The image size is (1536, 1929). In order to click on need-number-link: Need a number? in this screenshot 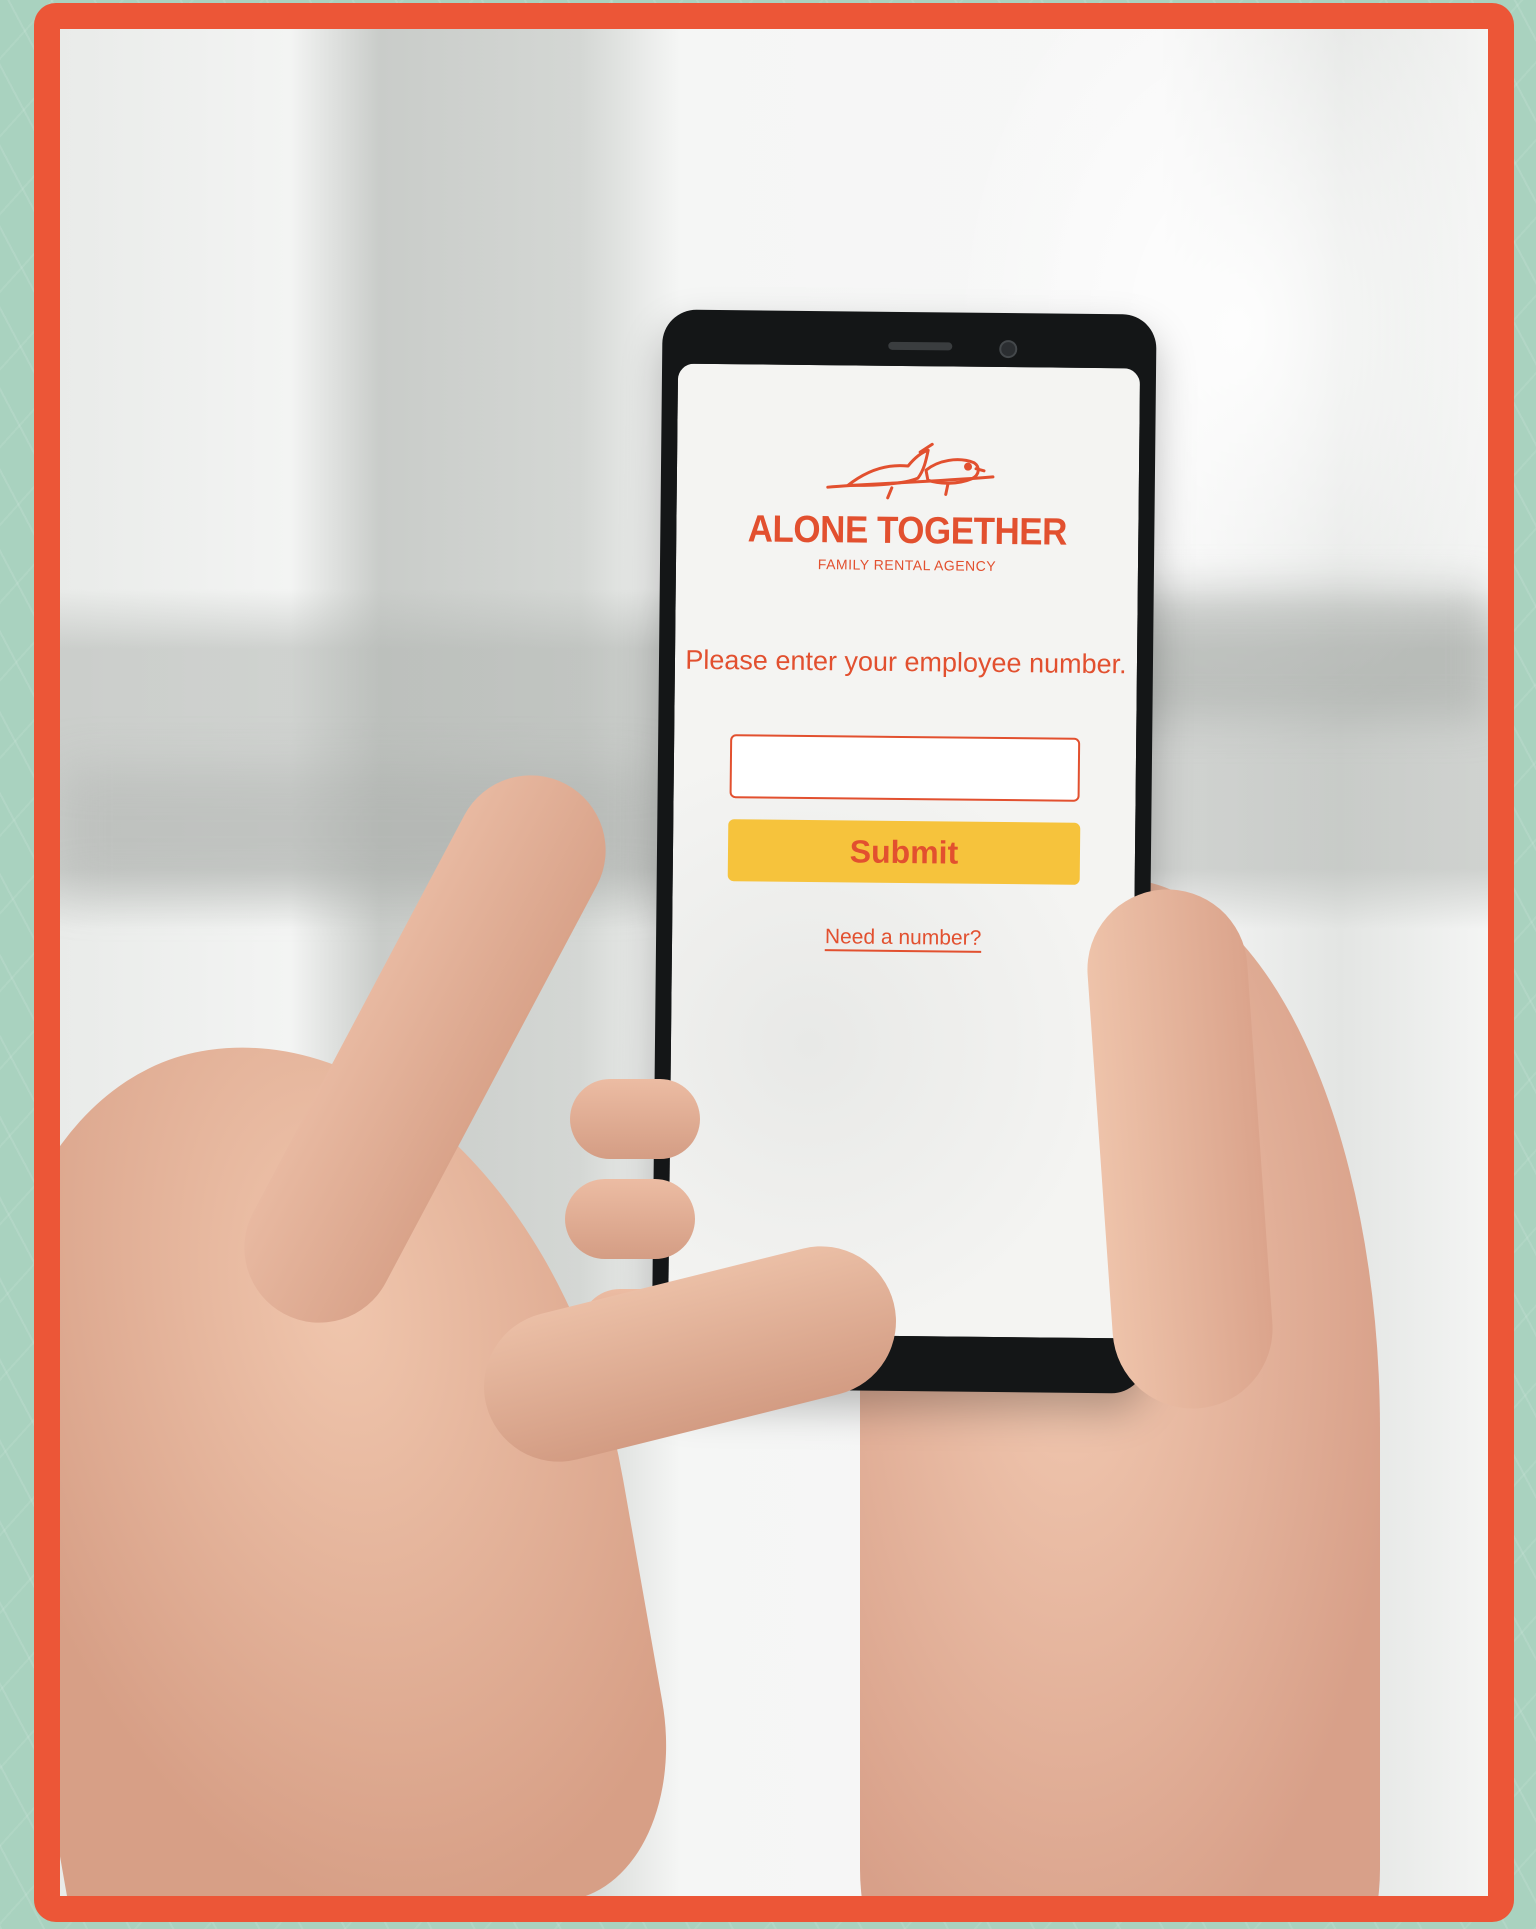, I will do `click(903, 937)`.